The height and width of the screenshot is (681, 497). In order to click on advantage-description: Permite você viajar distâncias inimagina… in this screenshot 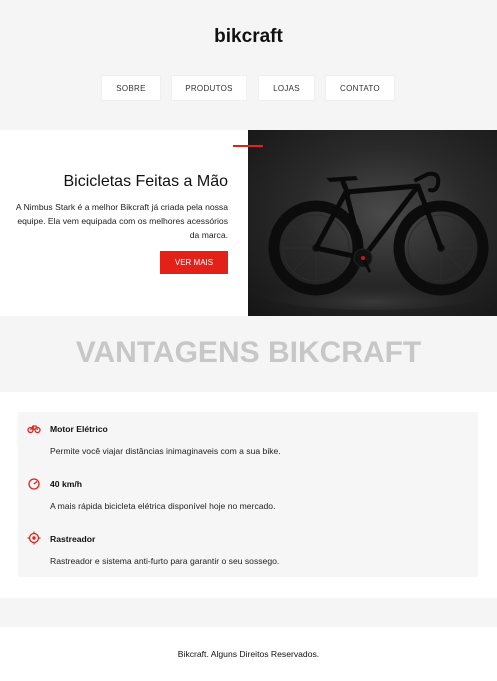, I will do `click(165, 451)`.